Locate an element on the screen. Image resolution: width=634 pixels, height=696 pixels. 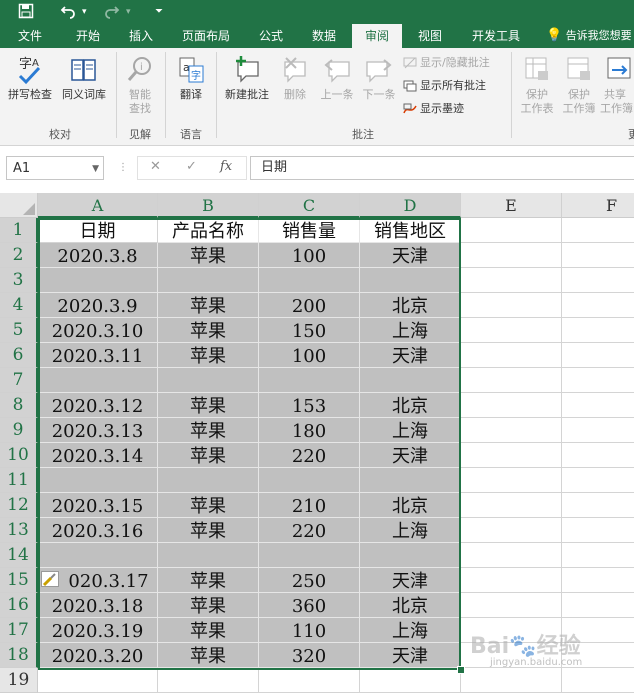
table-cell: 2020.3.18 is located at coordinates (98, 605).